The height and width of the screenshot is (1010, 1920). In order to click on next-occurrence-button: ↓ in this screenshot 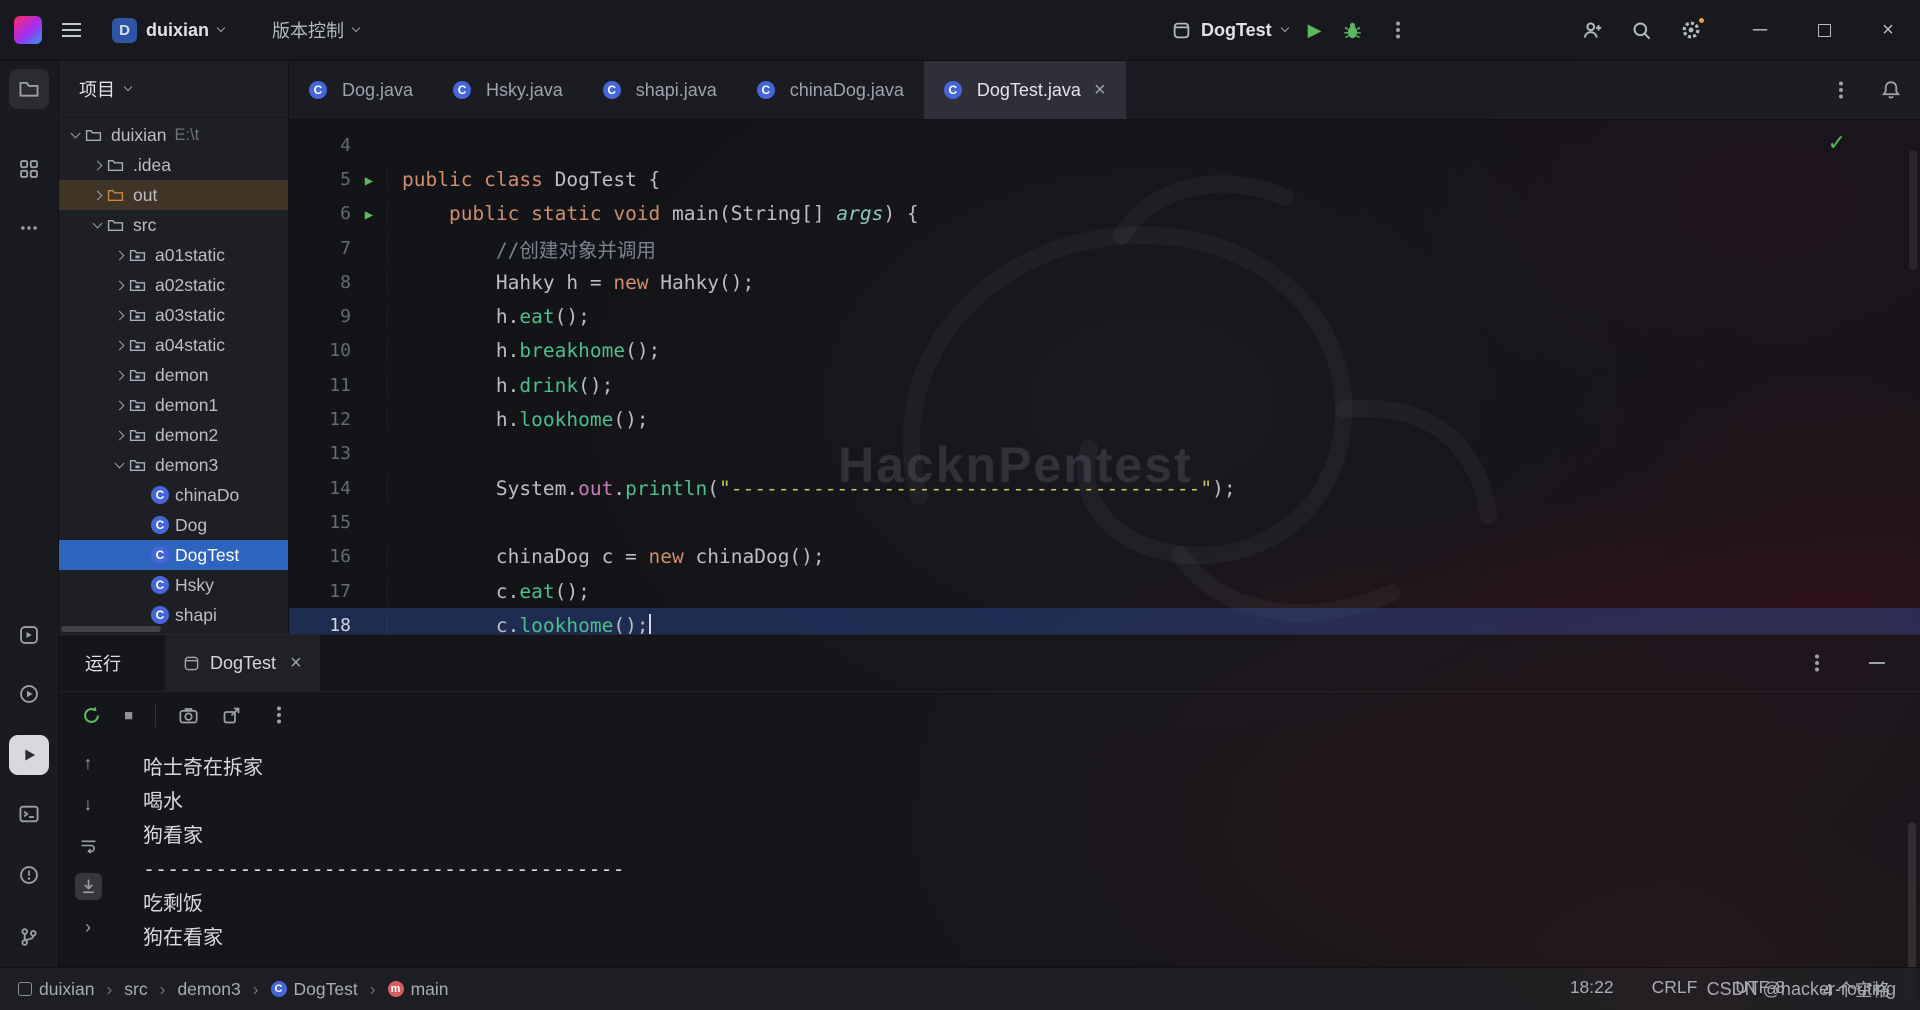, I will do `click(88, 804)`.